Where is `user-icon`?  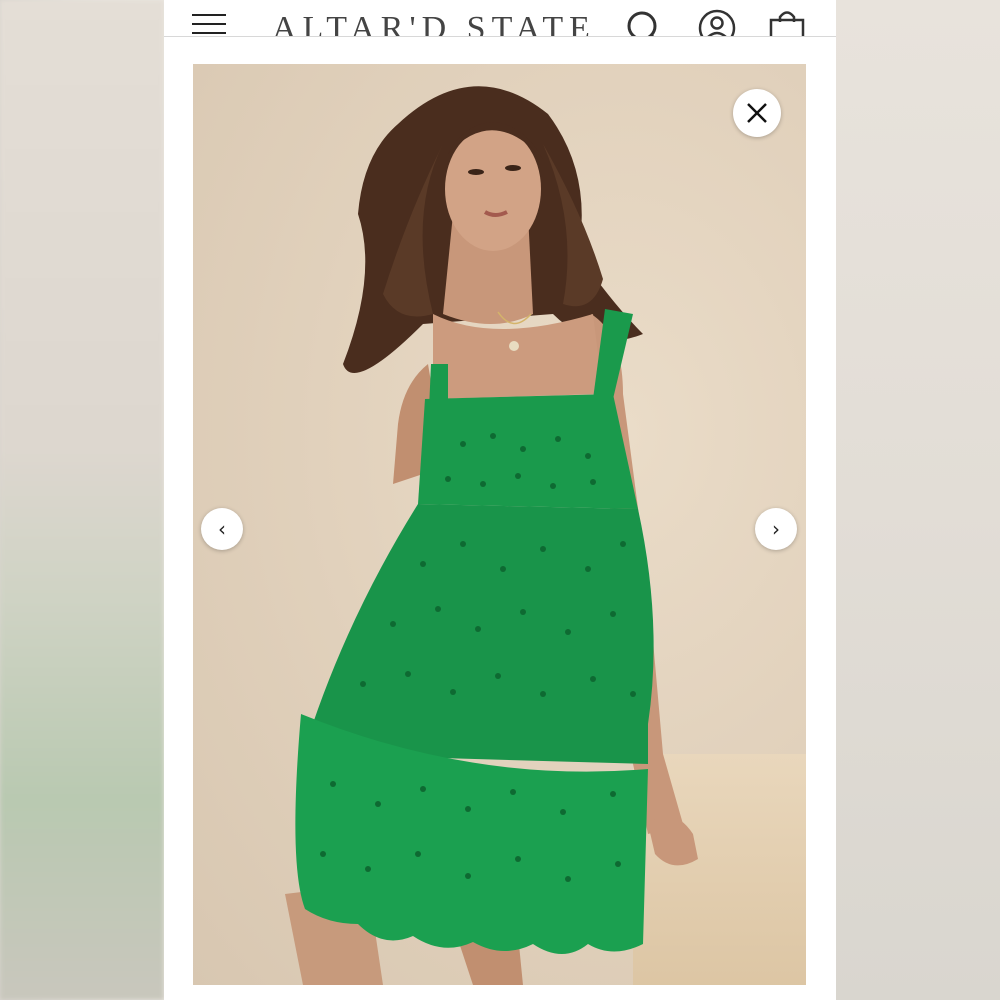 user-icon is located at coordinates (717, 22).